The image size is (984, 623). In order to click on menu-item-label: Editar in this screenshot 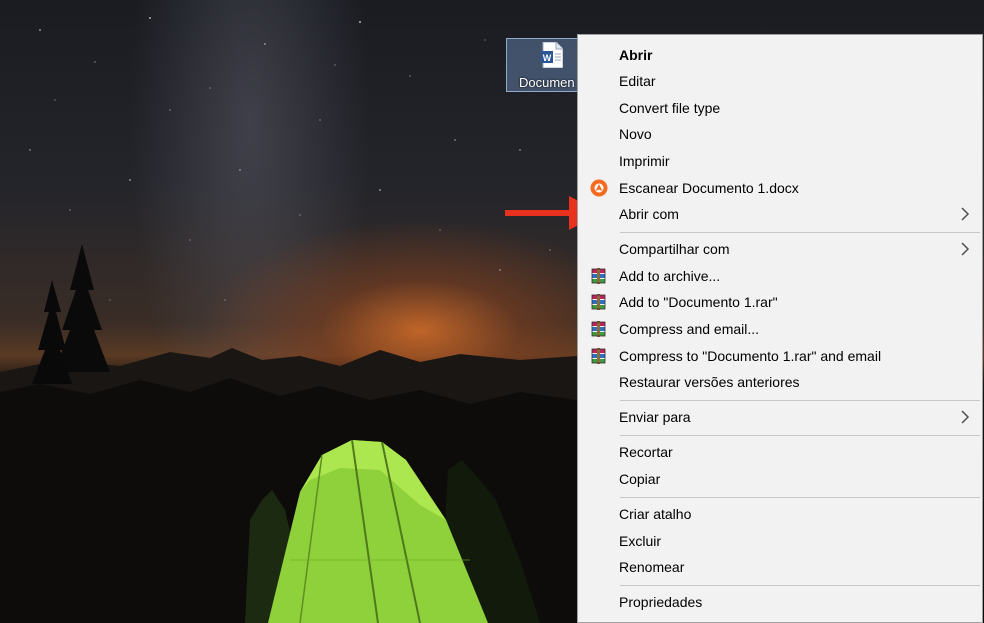, I will do `click(637, 81)`.